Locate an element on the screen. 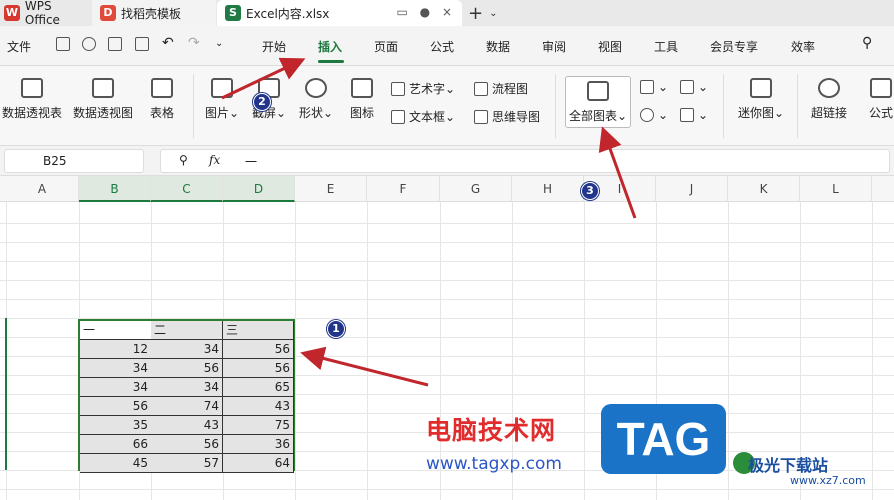 This screenshot has width=894, height=500. column-header-J: J is located at coordinates (692, 189).